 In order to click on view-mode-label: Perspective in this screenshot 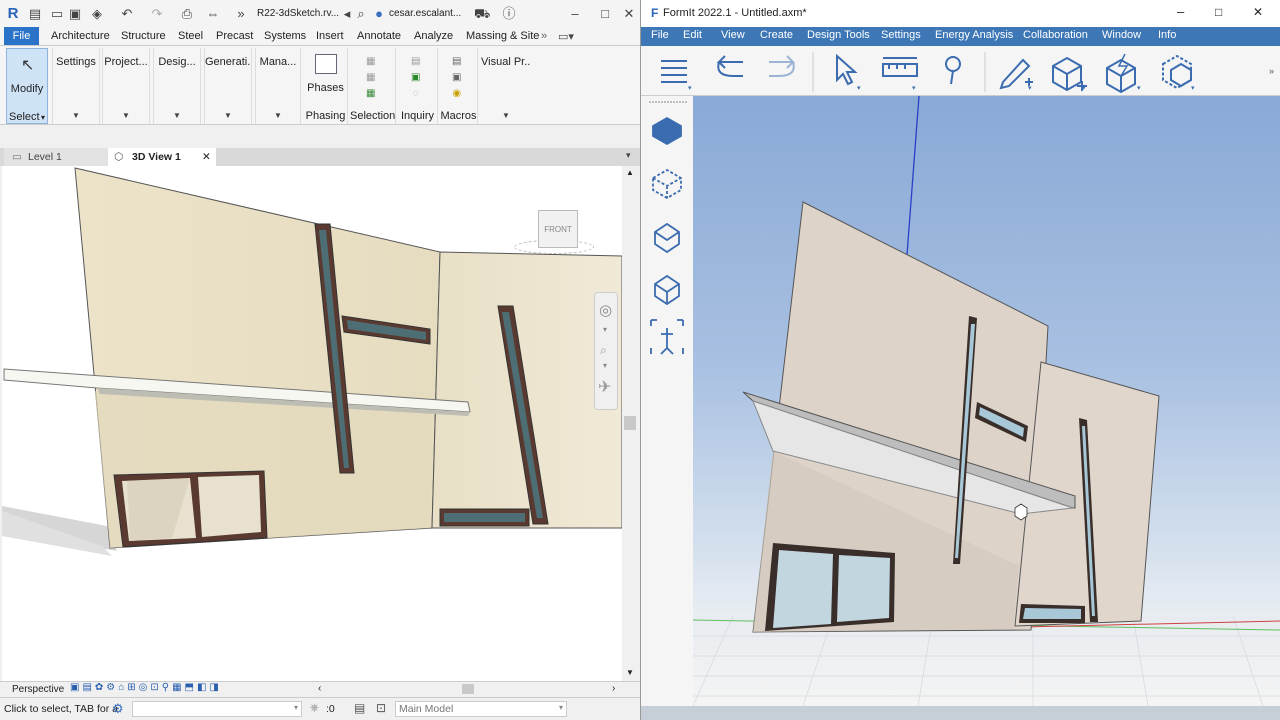, I will do `click(38, 689)`.